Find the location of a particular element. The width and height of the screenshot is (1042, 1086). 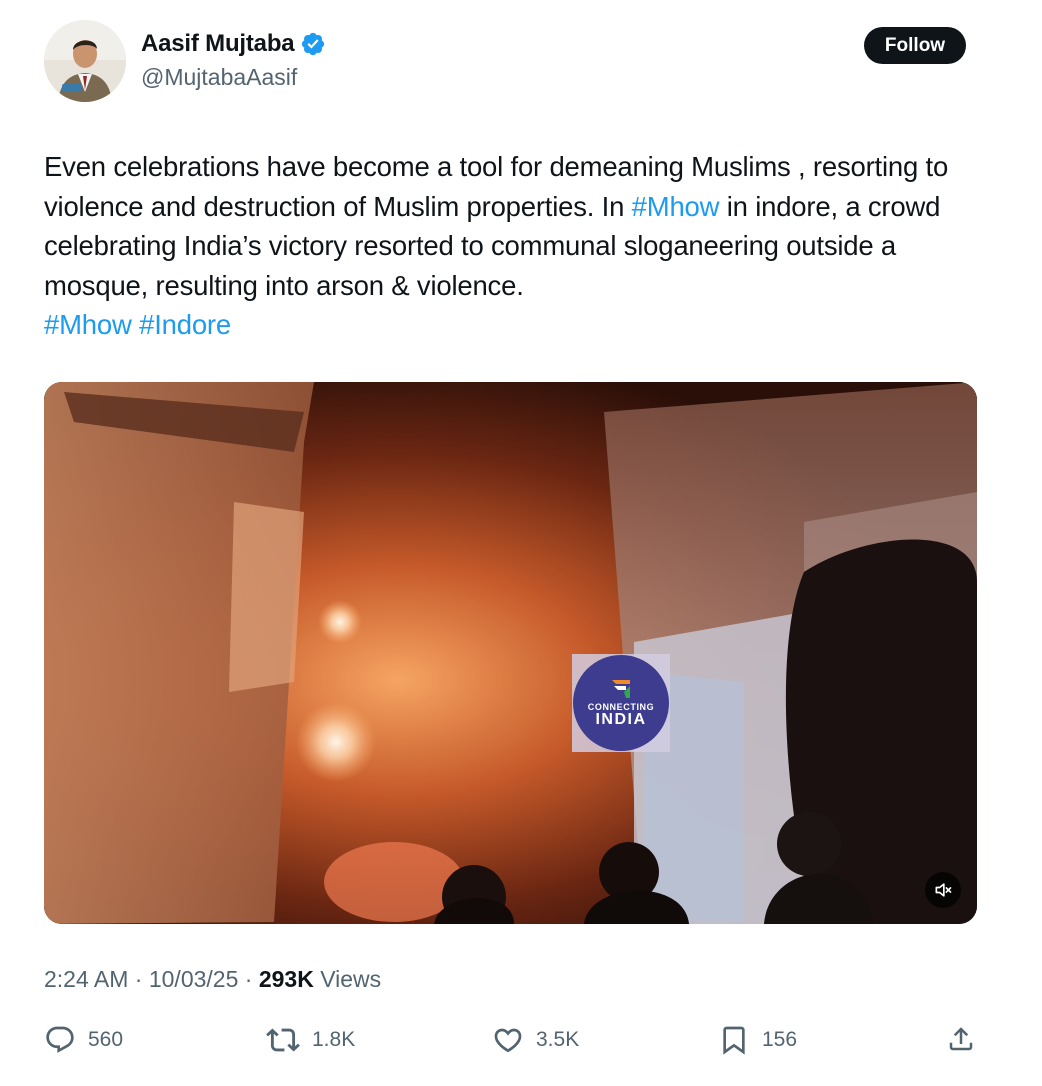

author-name: Aasif Mujtaba is located at coordinates (218, 44).